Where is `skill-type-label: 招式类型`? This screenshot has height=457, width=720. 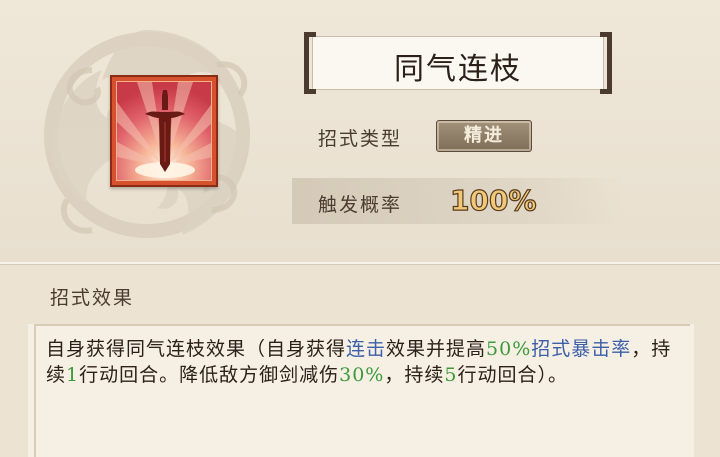 skill-type-label: 招式类型 is located at coordinates (360, 139).